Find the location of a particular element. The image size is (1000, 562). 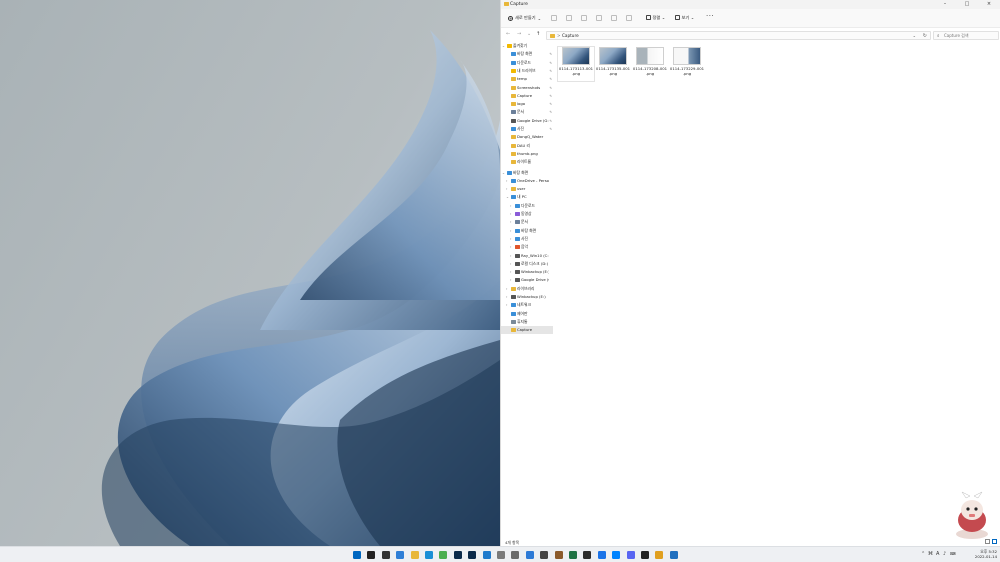

sort-button: 정렬 ⌄ is located at coordinates (655, 18).